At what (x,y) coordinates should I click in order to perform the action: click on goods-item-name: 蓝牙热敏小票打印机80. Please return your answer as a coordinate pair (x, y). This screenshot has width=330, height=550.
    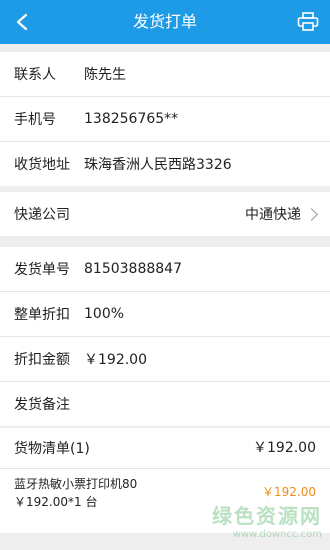
    Looking at the image, I should click on (76, 484).